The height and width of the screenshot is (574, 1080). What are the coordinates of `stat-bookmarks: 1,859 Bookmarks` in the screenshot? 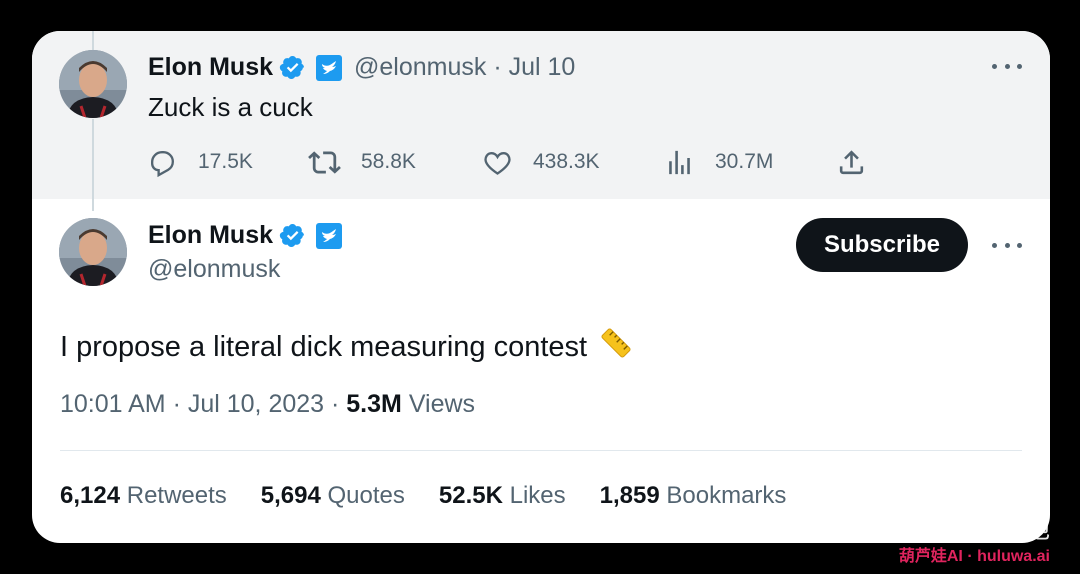 It's located at (693, 496).